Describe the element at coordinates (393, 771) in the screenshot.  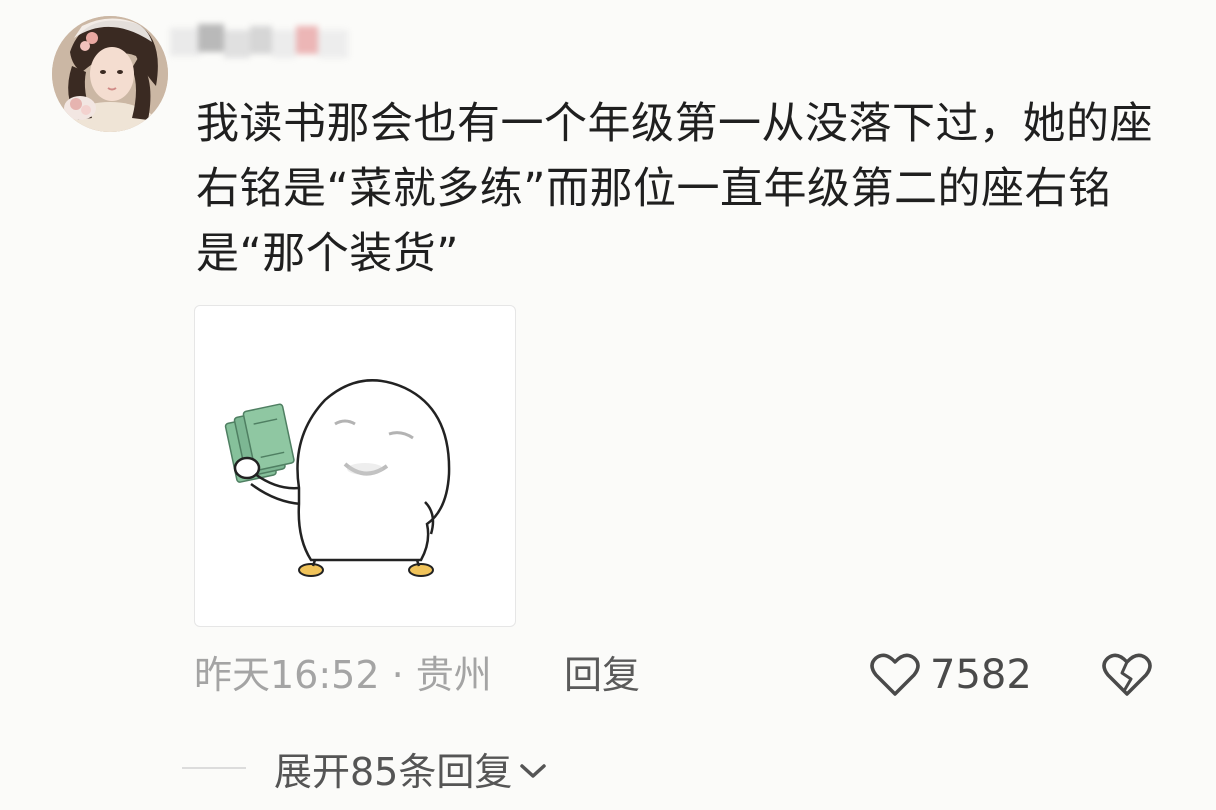
I see `expand-replies-label: 展开85条回复` at that location.